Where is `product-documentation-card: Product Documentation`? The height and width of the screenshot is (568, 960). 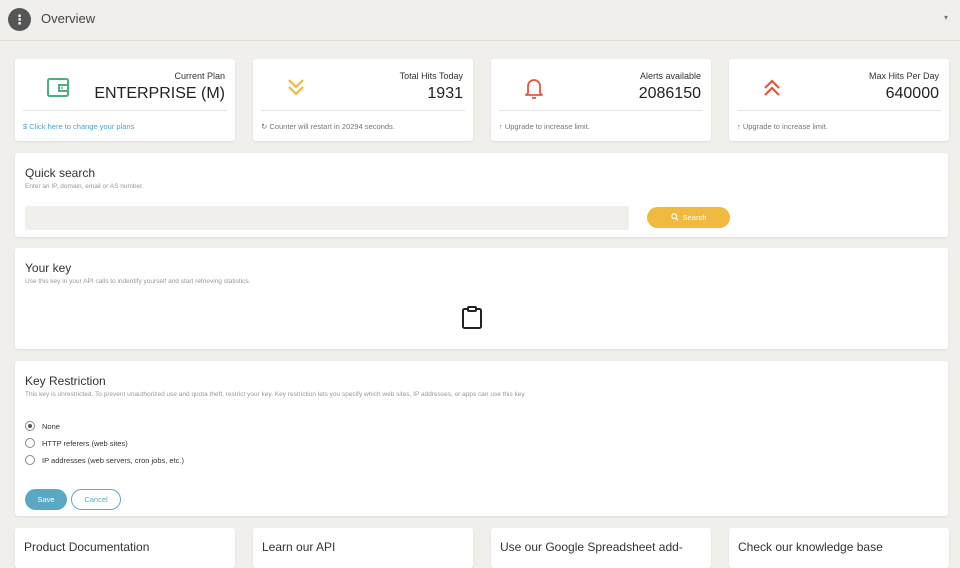
product-documentation-card: Product Documentation is located at coordinates (125, 548).